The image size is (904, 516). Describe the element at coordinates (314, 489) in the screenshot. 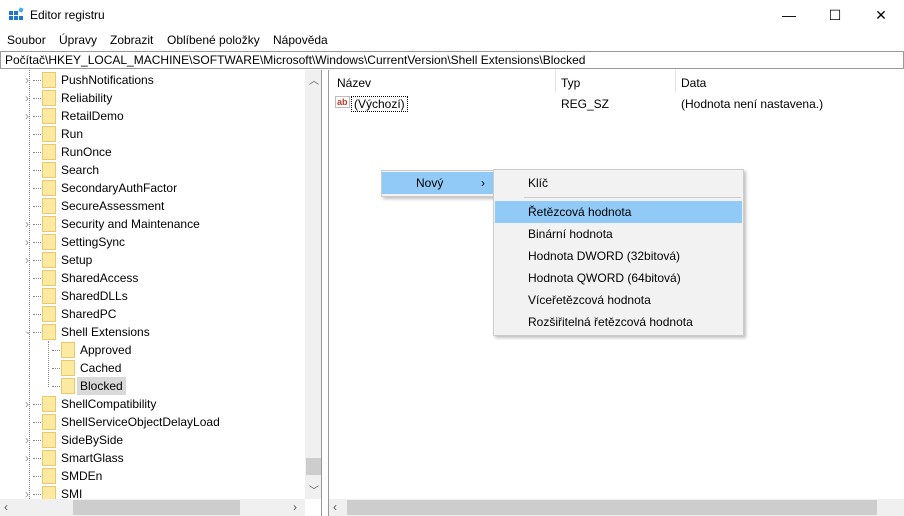

I see `scroll-down-icon: ﹀` at that location.